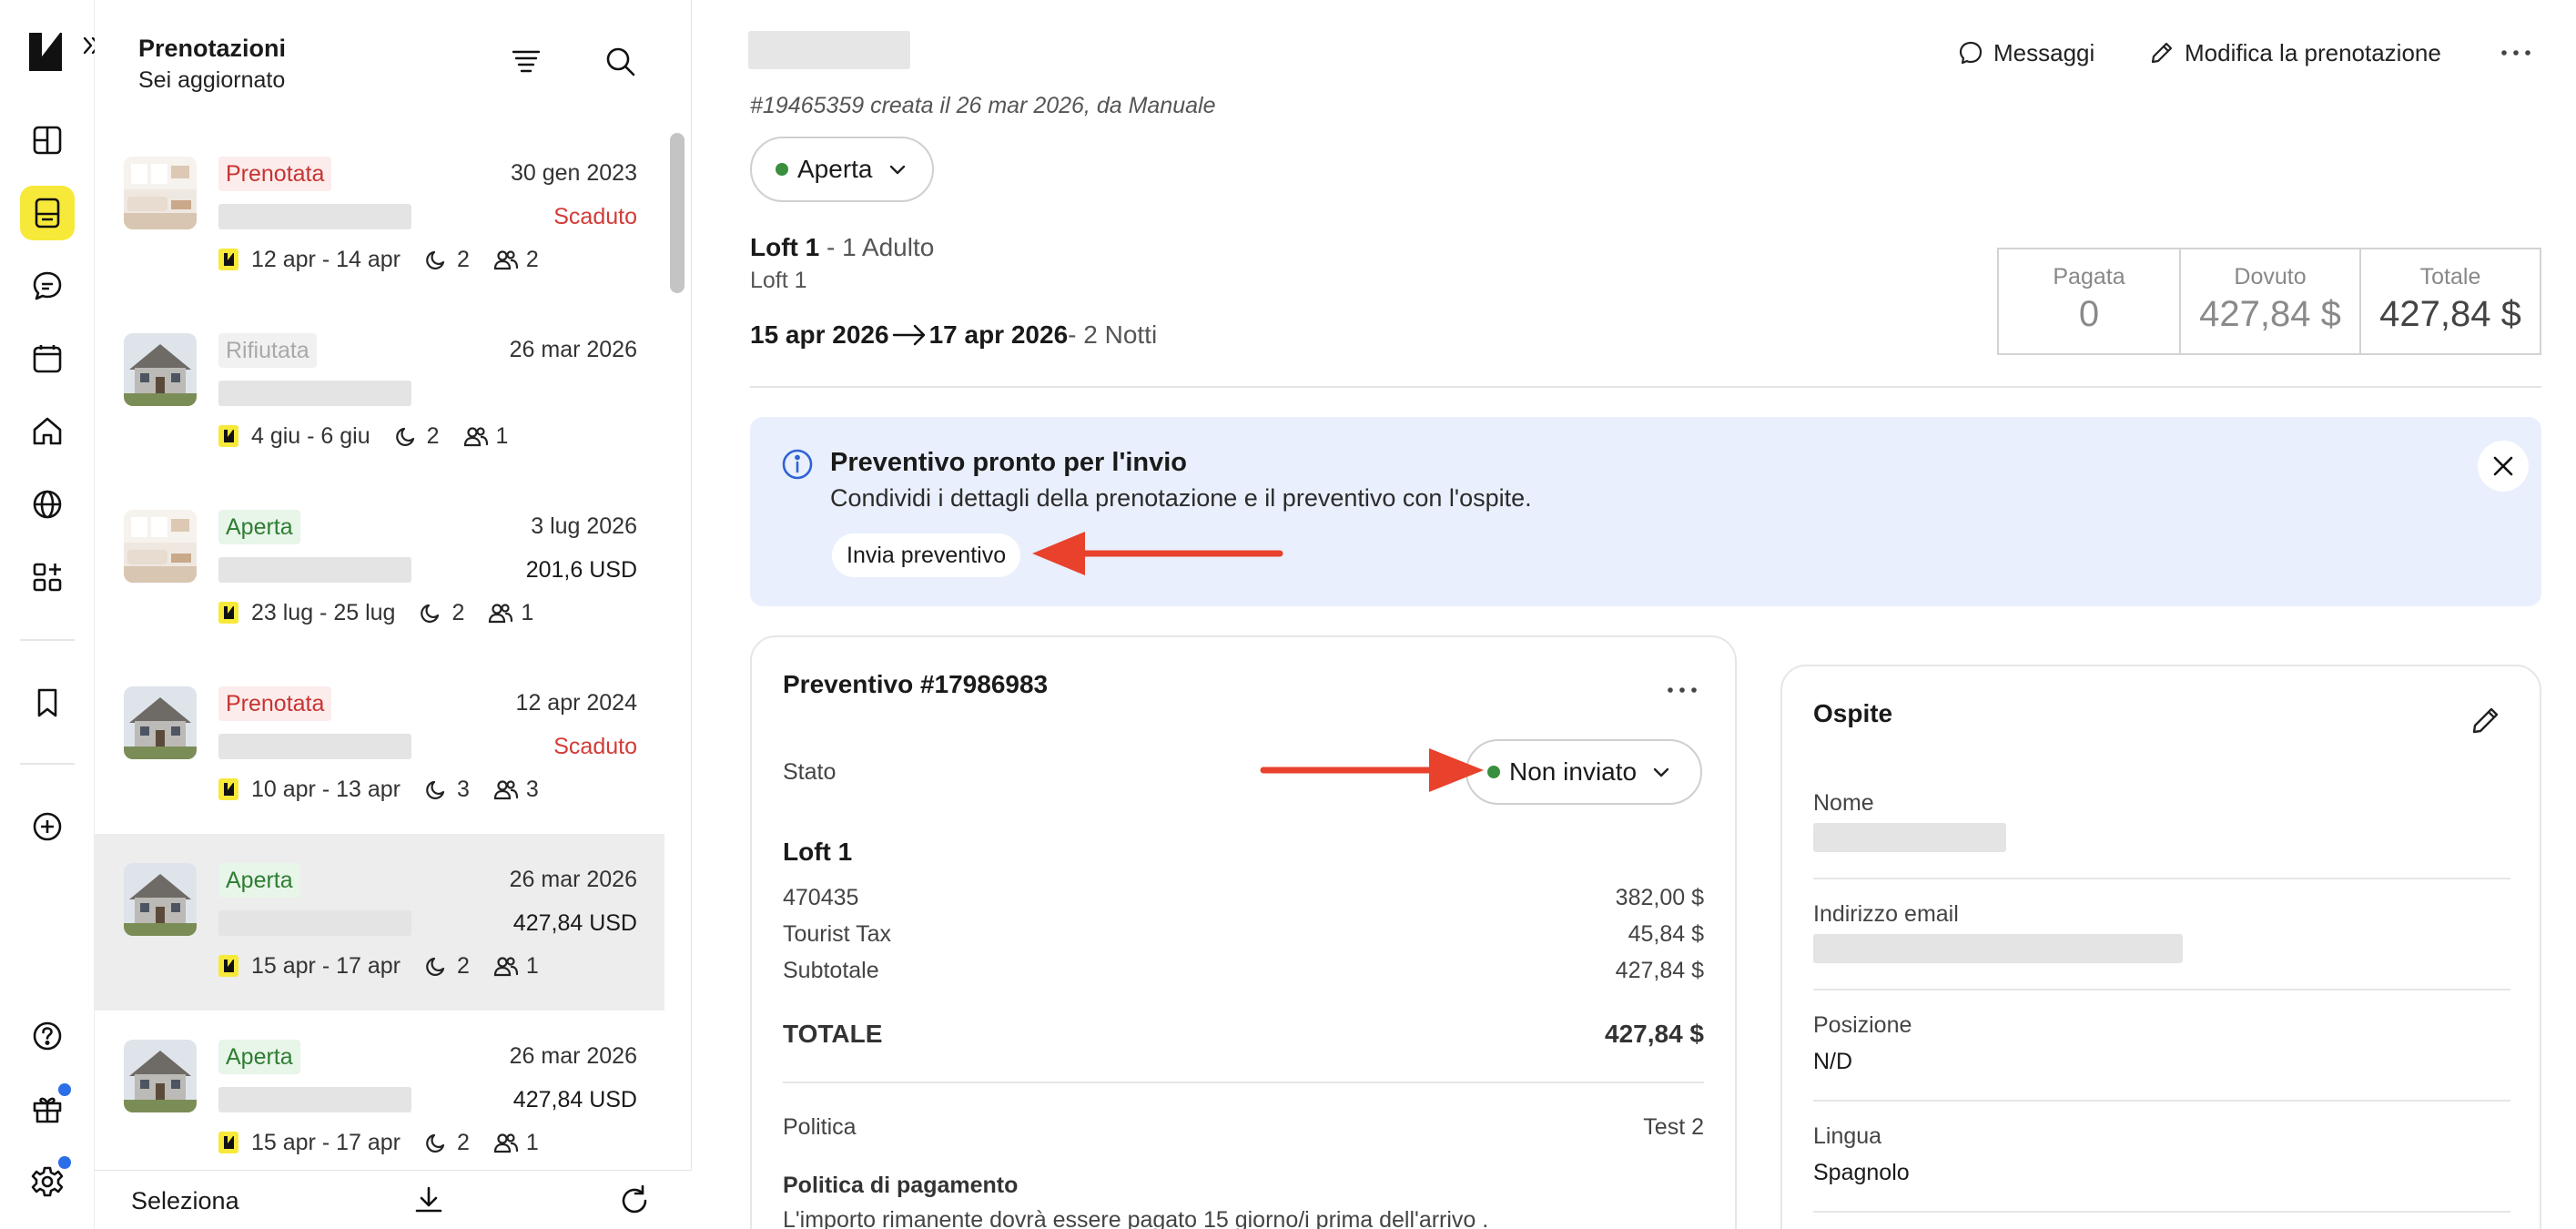 This screenshot has height=1229, width=2576. What do you see at coordinates (2089, 276) in the screenshot?
I see `paid-label: Pagata` at bounding box center [2089, 276].